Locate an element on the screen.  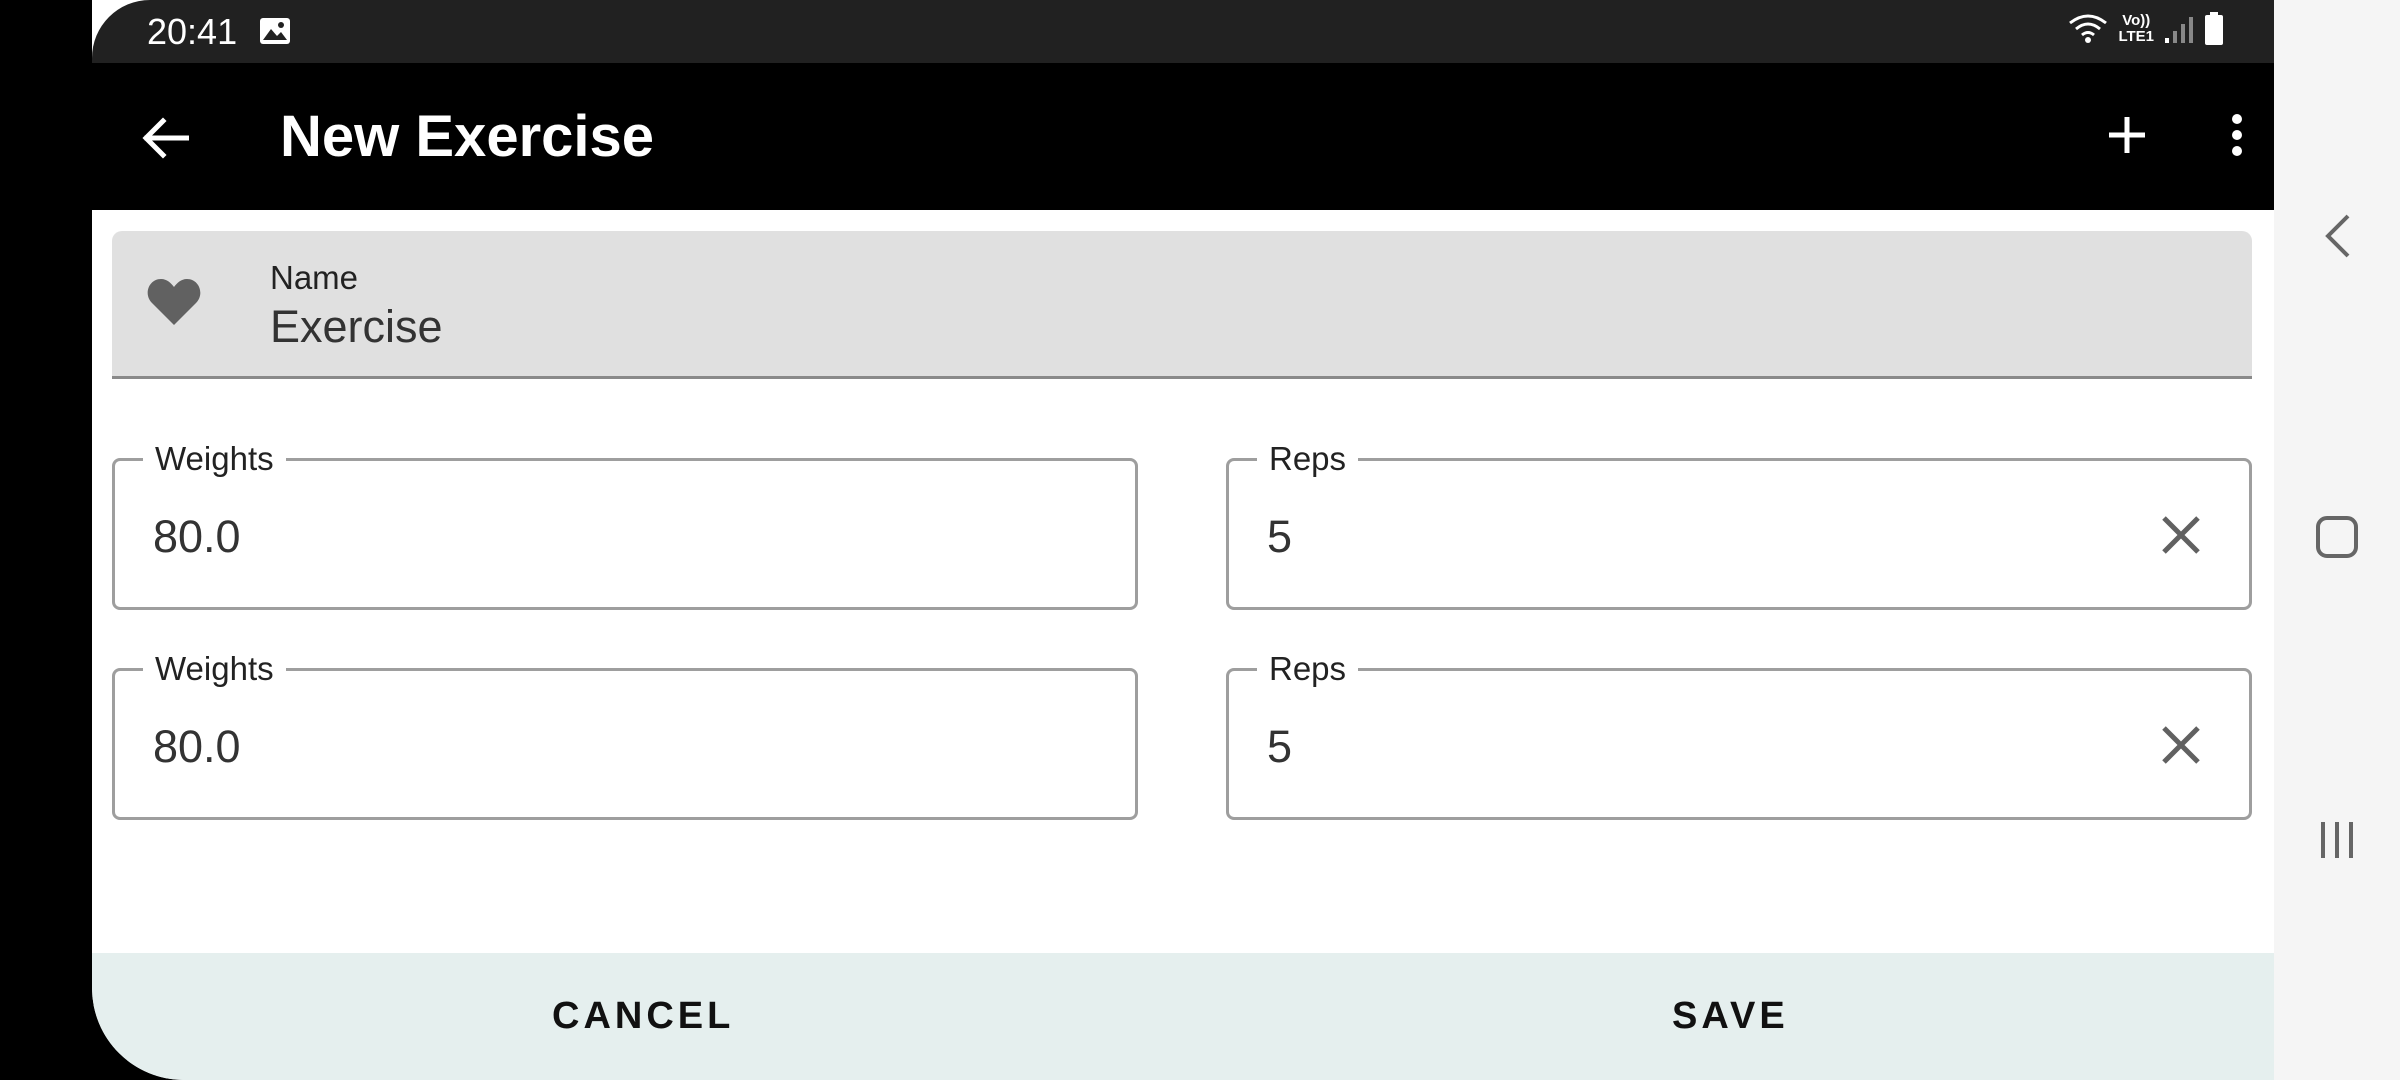
status-indicators: Vo)) LTE1 is located at coordinates (2146, 29).